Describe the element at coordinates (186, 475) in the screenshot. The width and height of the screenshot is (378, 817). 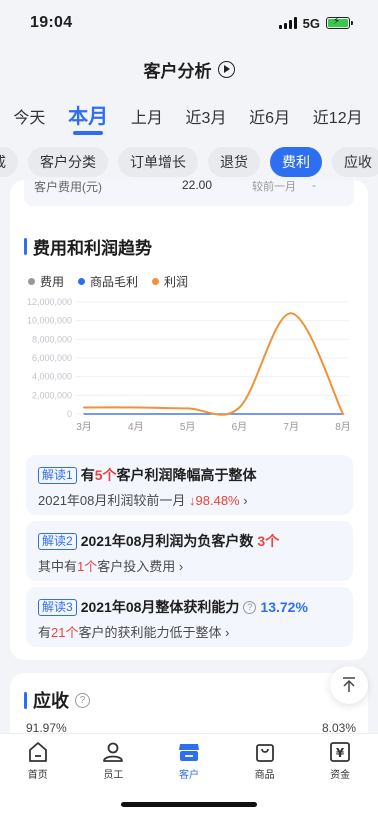
I see `insight-1-text-b: 客户利润降幅高于整体` at that location.